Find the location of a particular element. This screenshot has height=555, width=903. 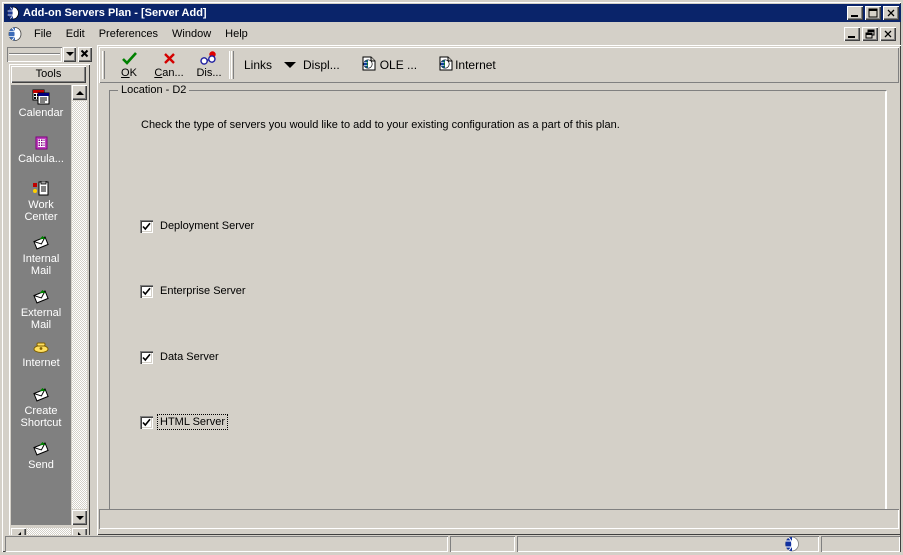

sidebar-item-send: Send is located at coordinates (41, 452).